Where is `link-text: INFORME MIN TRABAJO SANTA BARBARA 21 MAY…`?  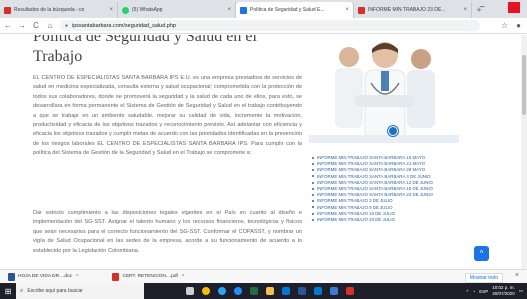 link-text: INFORME MIN TRABAJO SANTA BARBARA 21 MAY… is located at coordinates (371, 163).